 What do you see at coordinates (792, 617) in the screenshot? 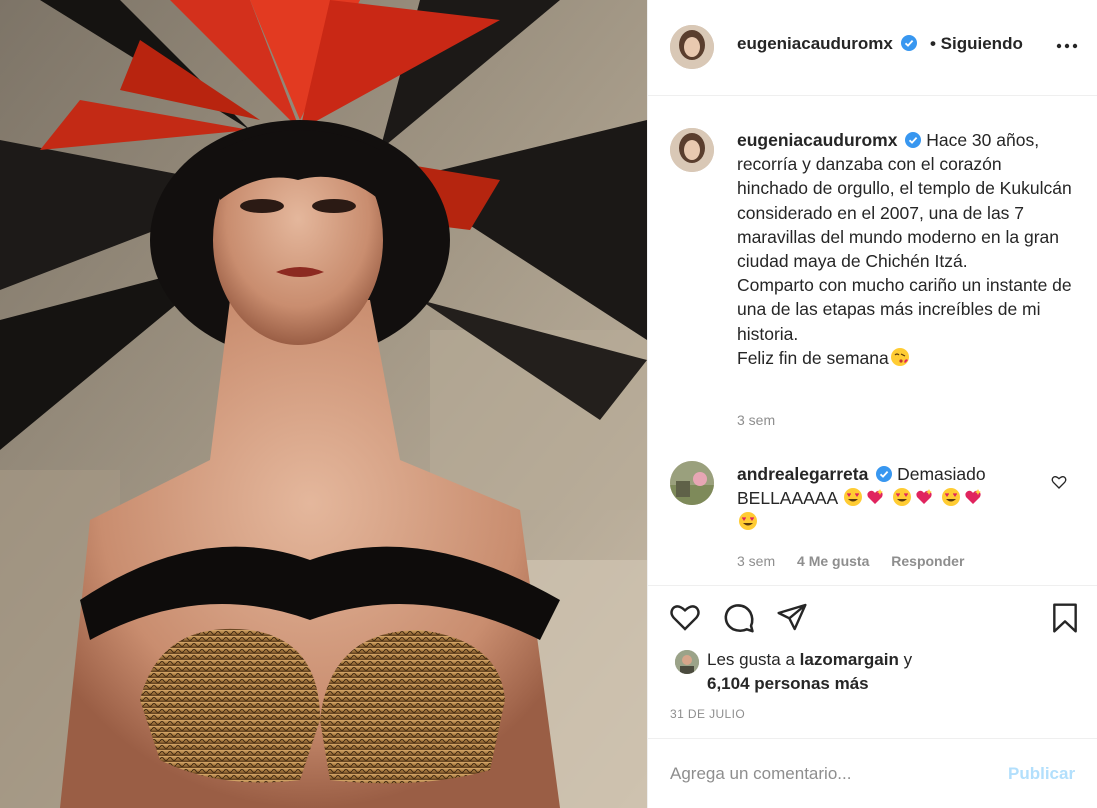
I see `share-icon` at bounding box center [792, 617].